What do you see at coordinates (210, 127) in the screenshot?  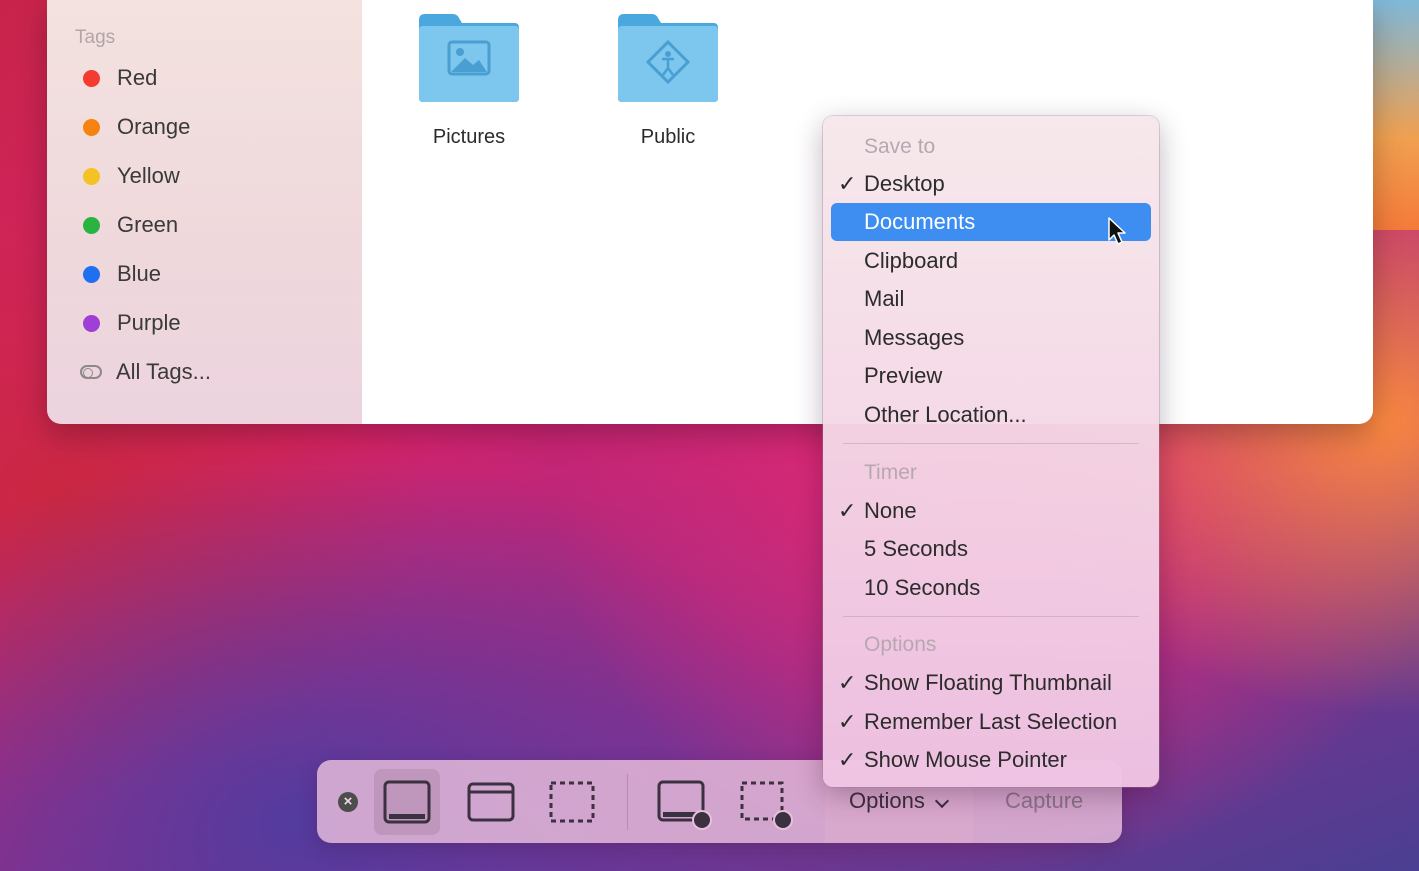 I see `sidebar-tag-orange: Orange` at bounding box center [210, 127].